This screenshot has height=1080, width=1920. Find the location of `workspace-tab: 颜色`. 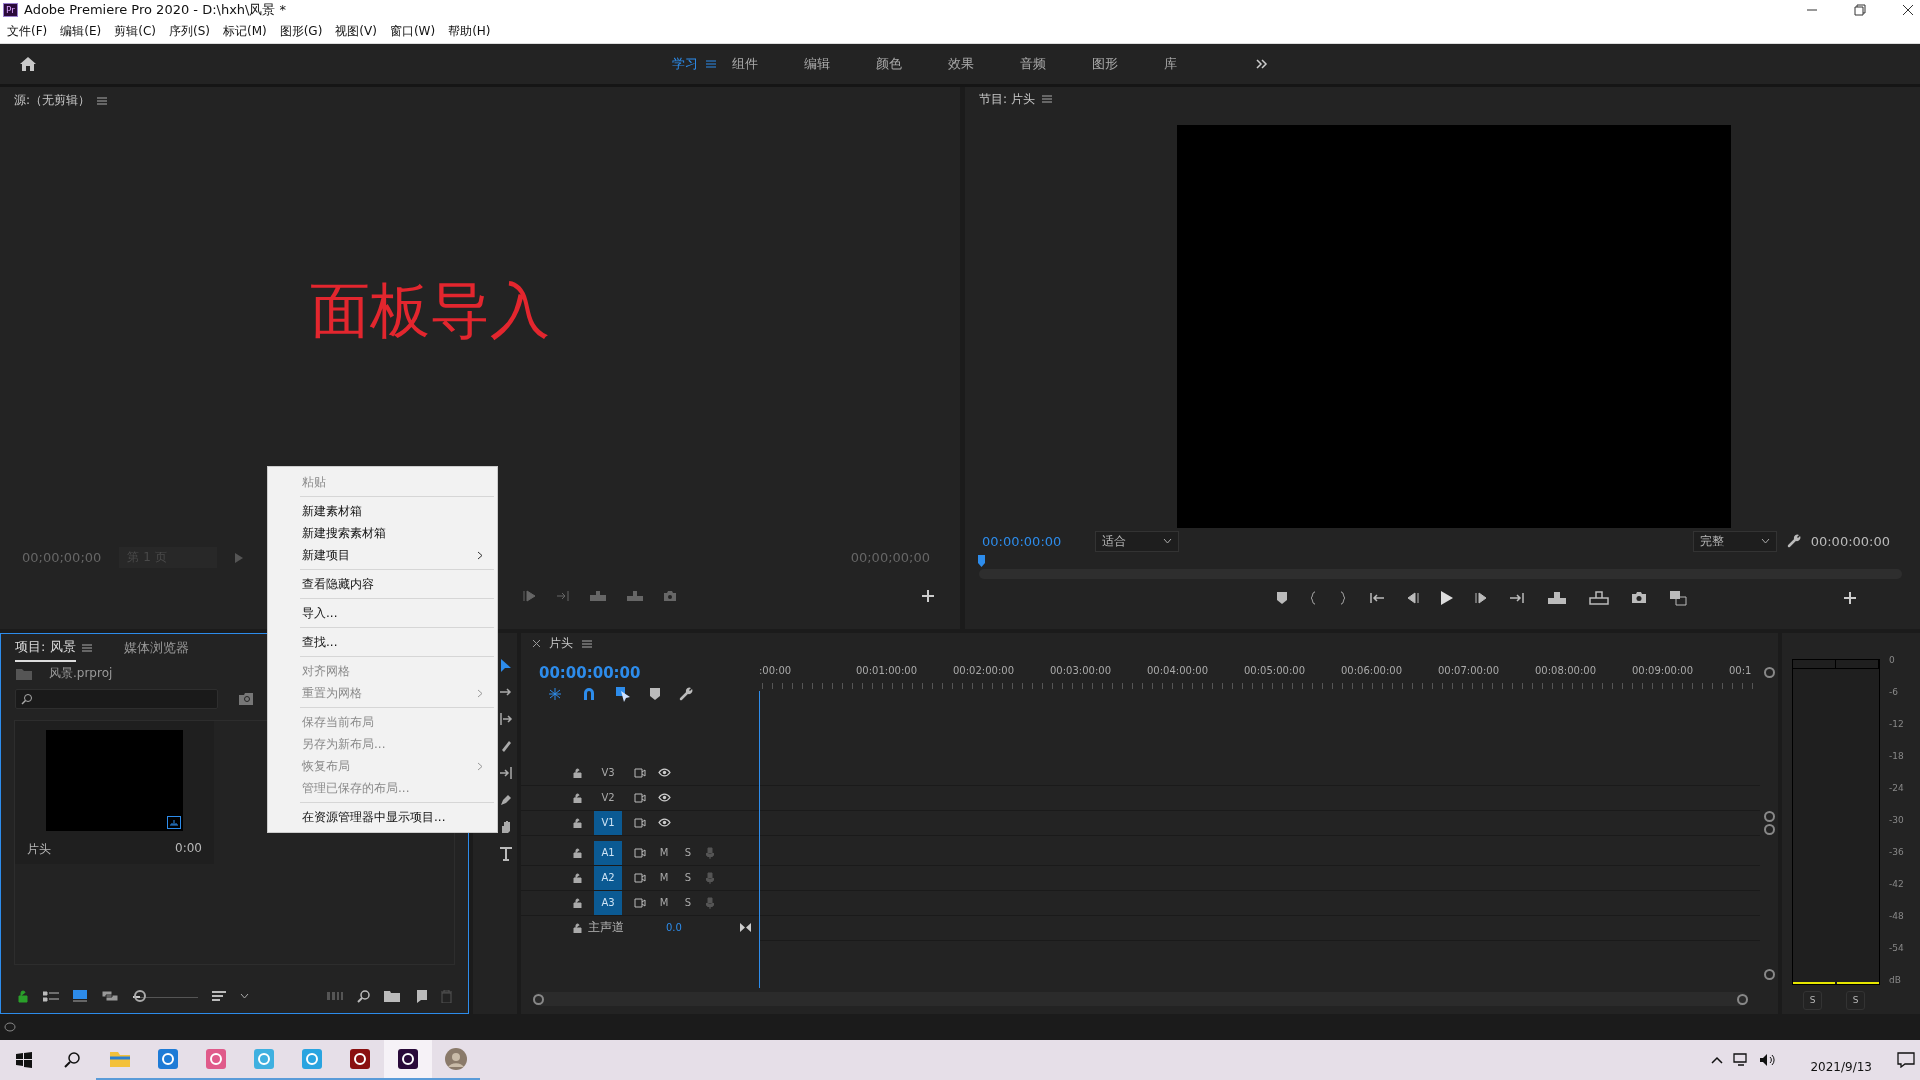

workspace-tab: 颜色 is located at coordinates (912, 63).